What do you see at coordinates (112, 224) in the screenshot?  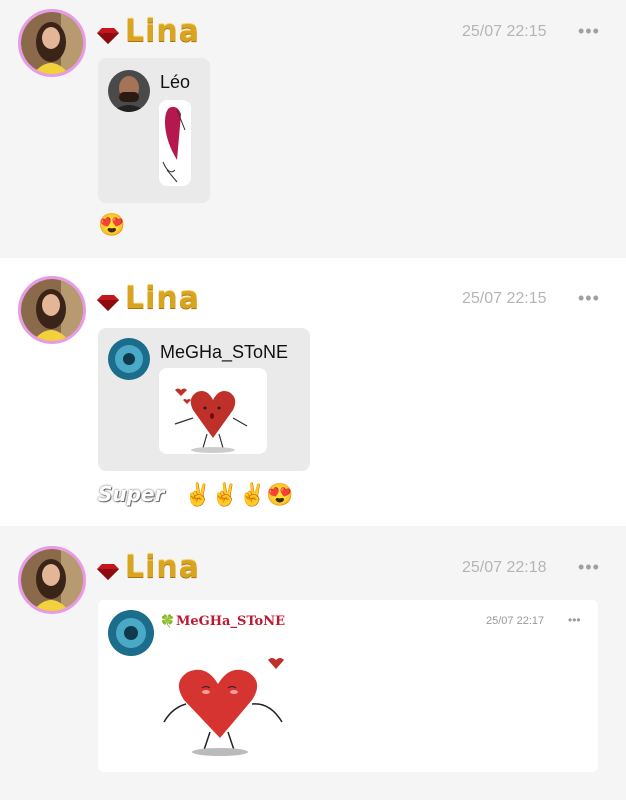 I see `reaction-emoji: 😍` at bounding box center [112, 224].